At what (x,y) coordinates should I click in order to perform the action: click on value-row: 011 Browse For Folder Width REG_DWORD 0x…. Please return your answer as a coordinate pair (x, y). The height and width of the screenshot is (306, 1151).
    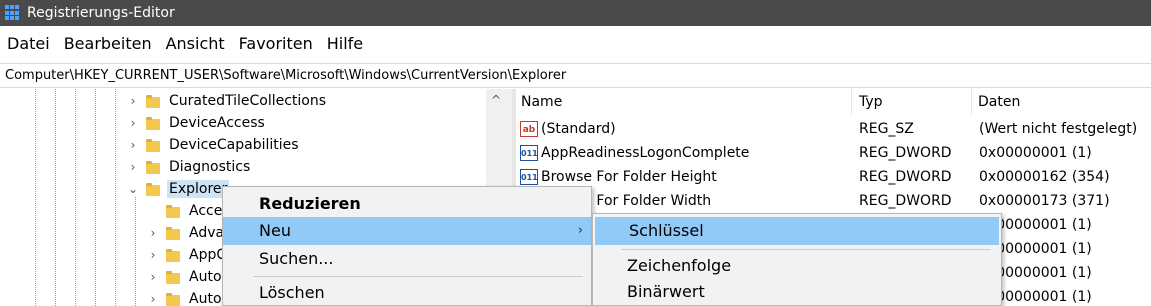
    Looking at the image, I should click on (833, 201).